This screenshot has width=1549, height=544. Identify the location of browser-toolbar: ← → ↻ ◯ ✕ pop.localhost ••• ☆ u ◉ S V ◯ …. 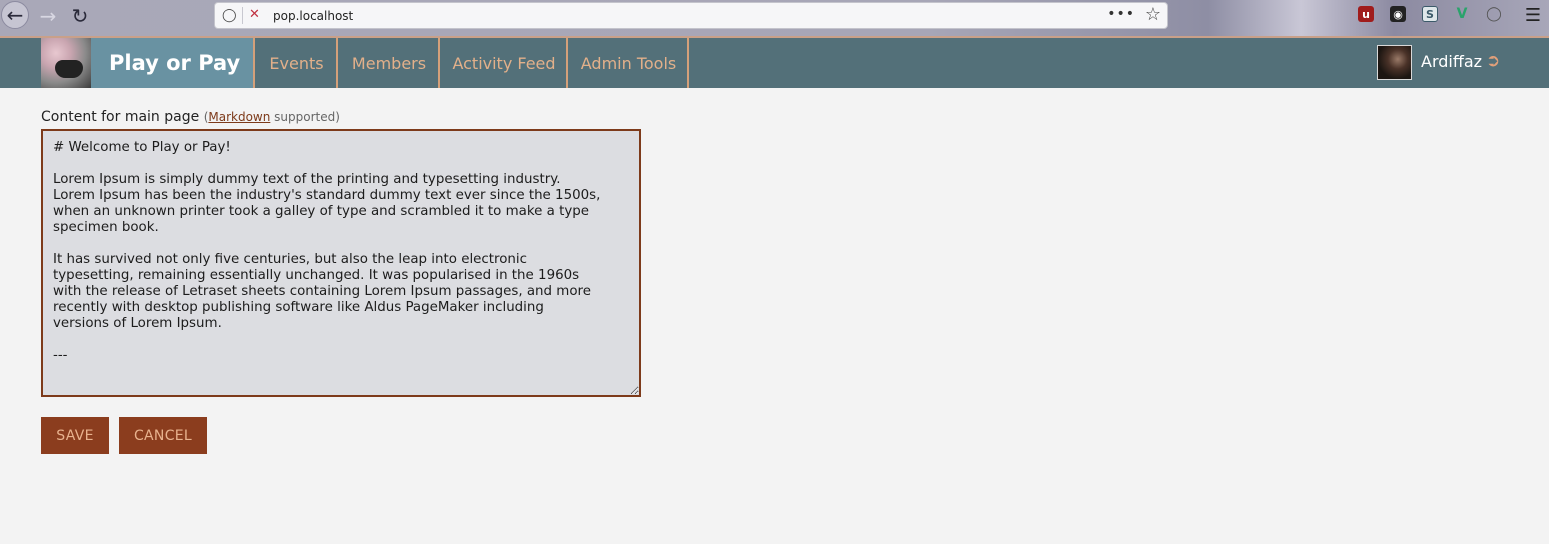
(774, 19).